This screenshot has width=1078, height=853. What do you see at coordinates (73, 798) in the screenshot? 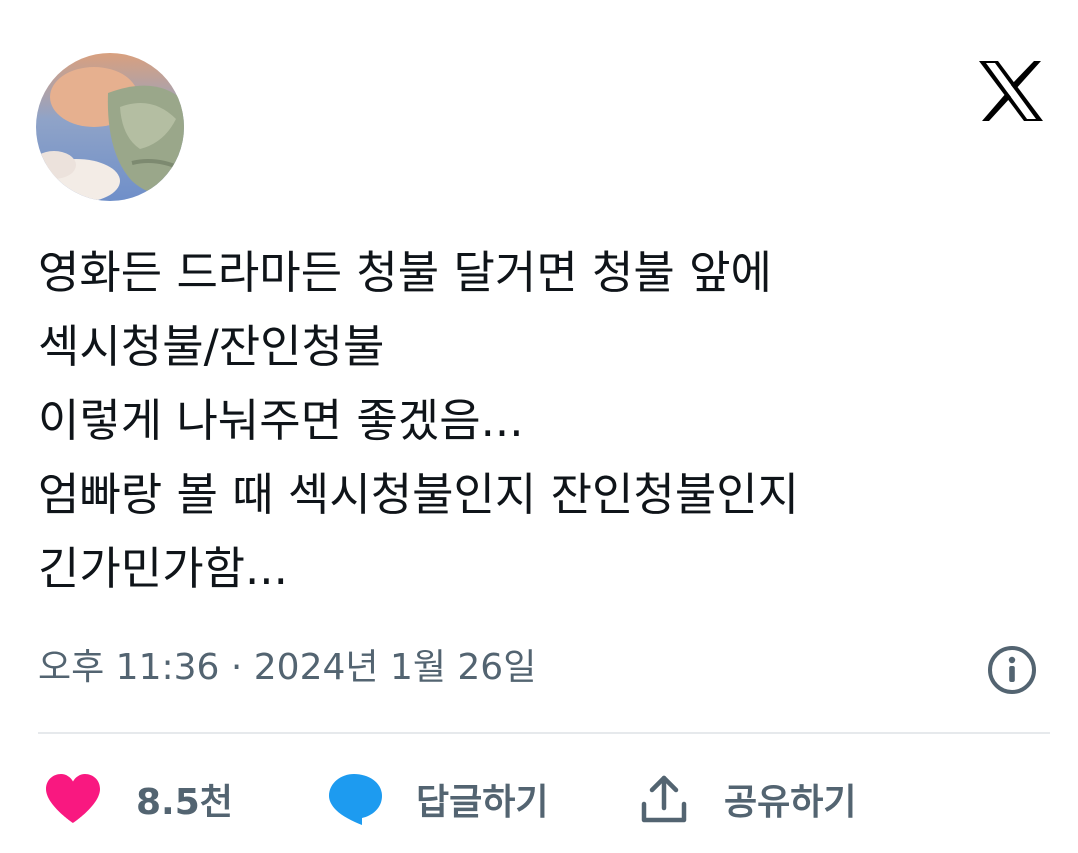
I see `heart-icon` at bounding box center [73, 798].